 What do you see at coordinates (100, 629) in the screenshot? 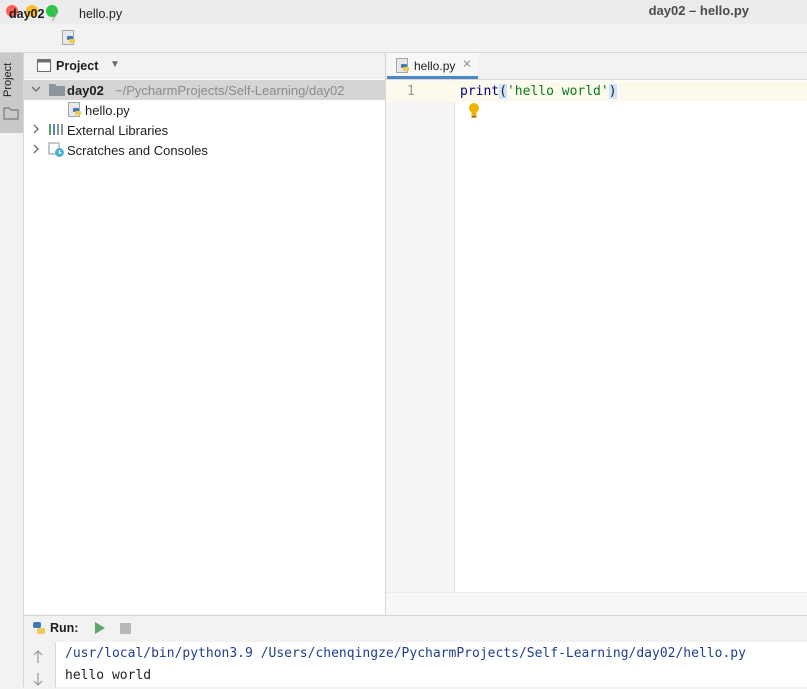
I see `rerun-icon` at bounding box center [100, 629].